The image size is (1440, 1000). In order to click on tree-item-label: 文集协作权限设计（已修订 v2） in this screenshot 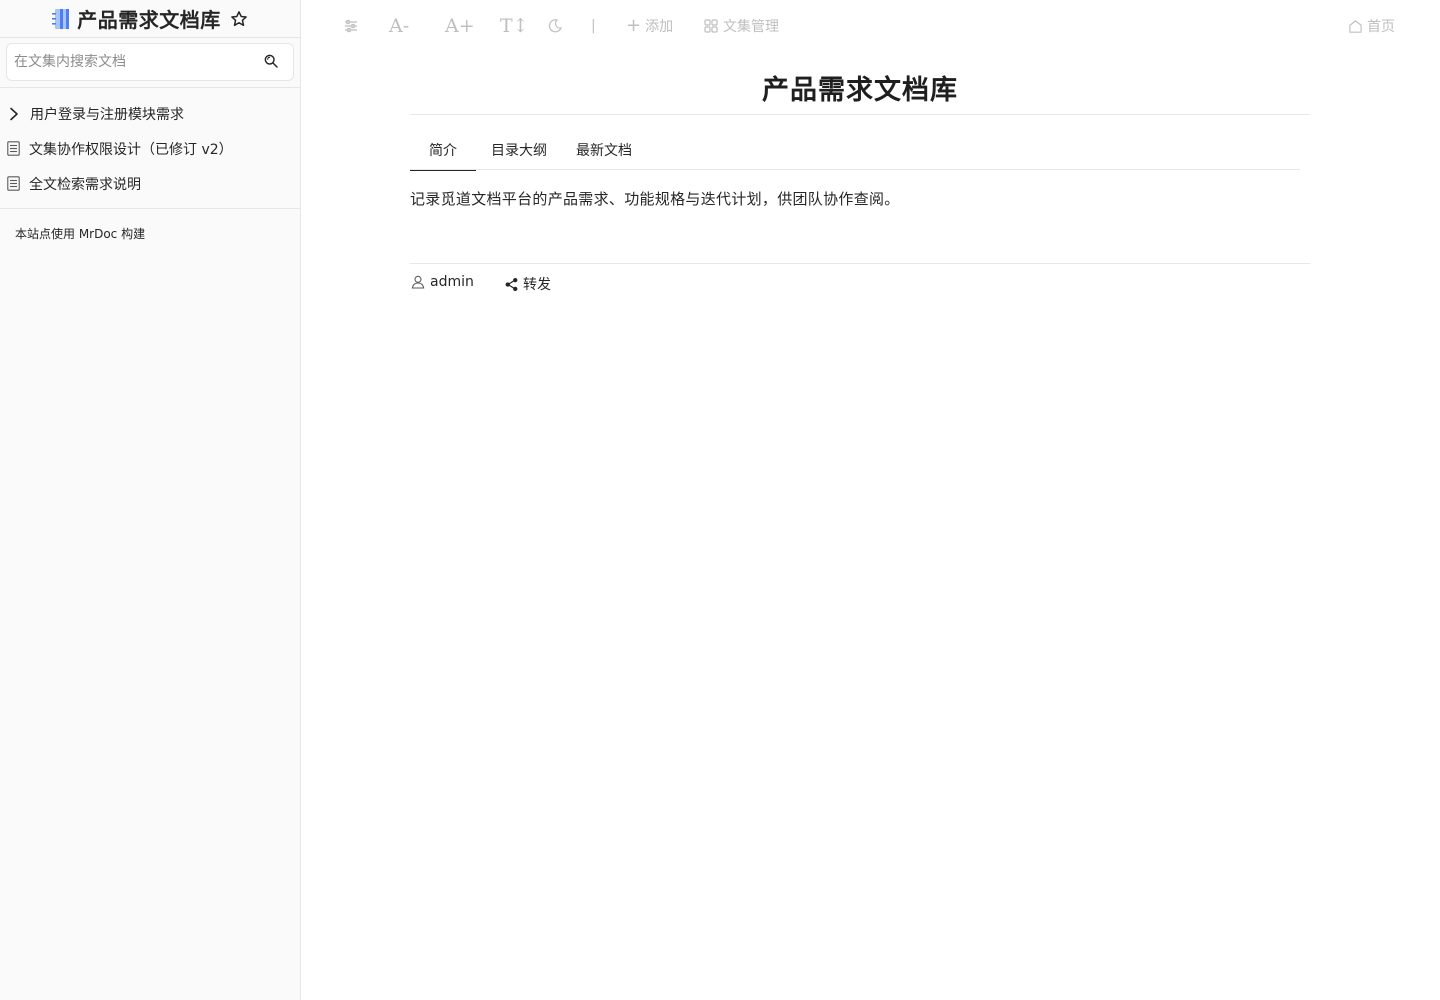, I will do `click(131, 149)`.